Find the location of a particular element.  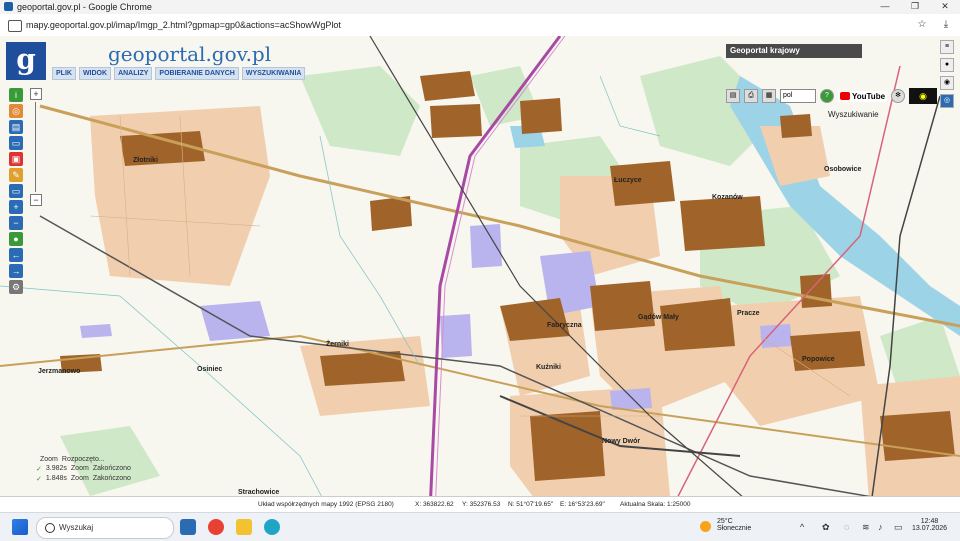

chevron-up-icon: ^ is located at coordinates (802, 527).